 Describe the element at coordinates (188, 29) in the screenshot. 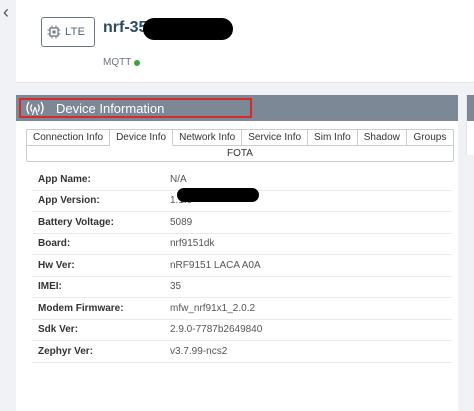

I see `redaction-bar` at that location.